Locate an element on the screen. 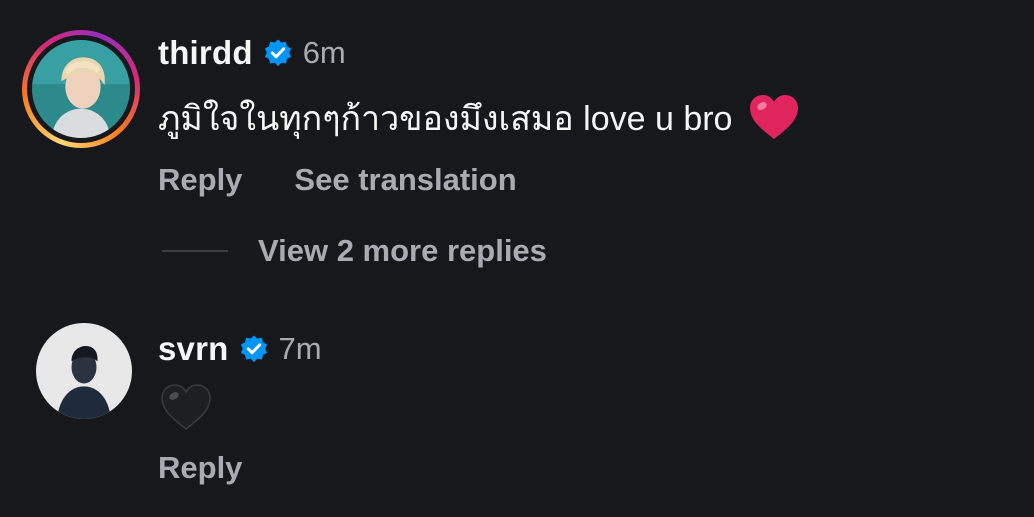 This screenshot has height=517, width=1034. black-heart-icon is located at coordinates (186, 407).